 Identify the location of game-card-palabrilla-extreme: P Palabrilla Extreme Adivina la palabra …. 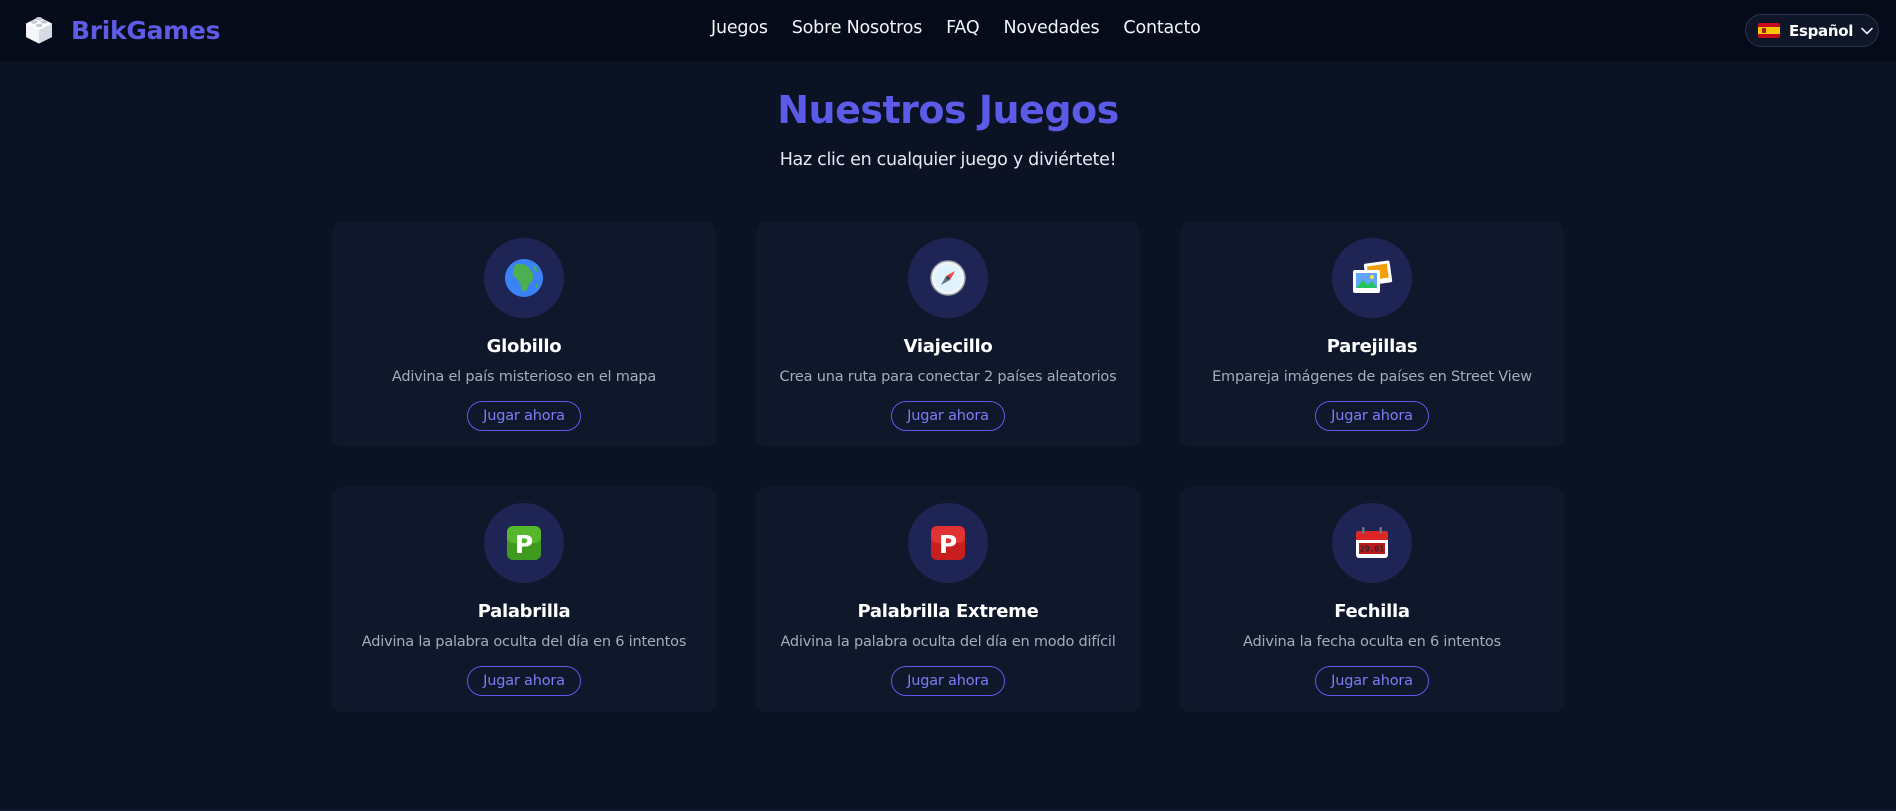
(948, 599).